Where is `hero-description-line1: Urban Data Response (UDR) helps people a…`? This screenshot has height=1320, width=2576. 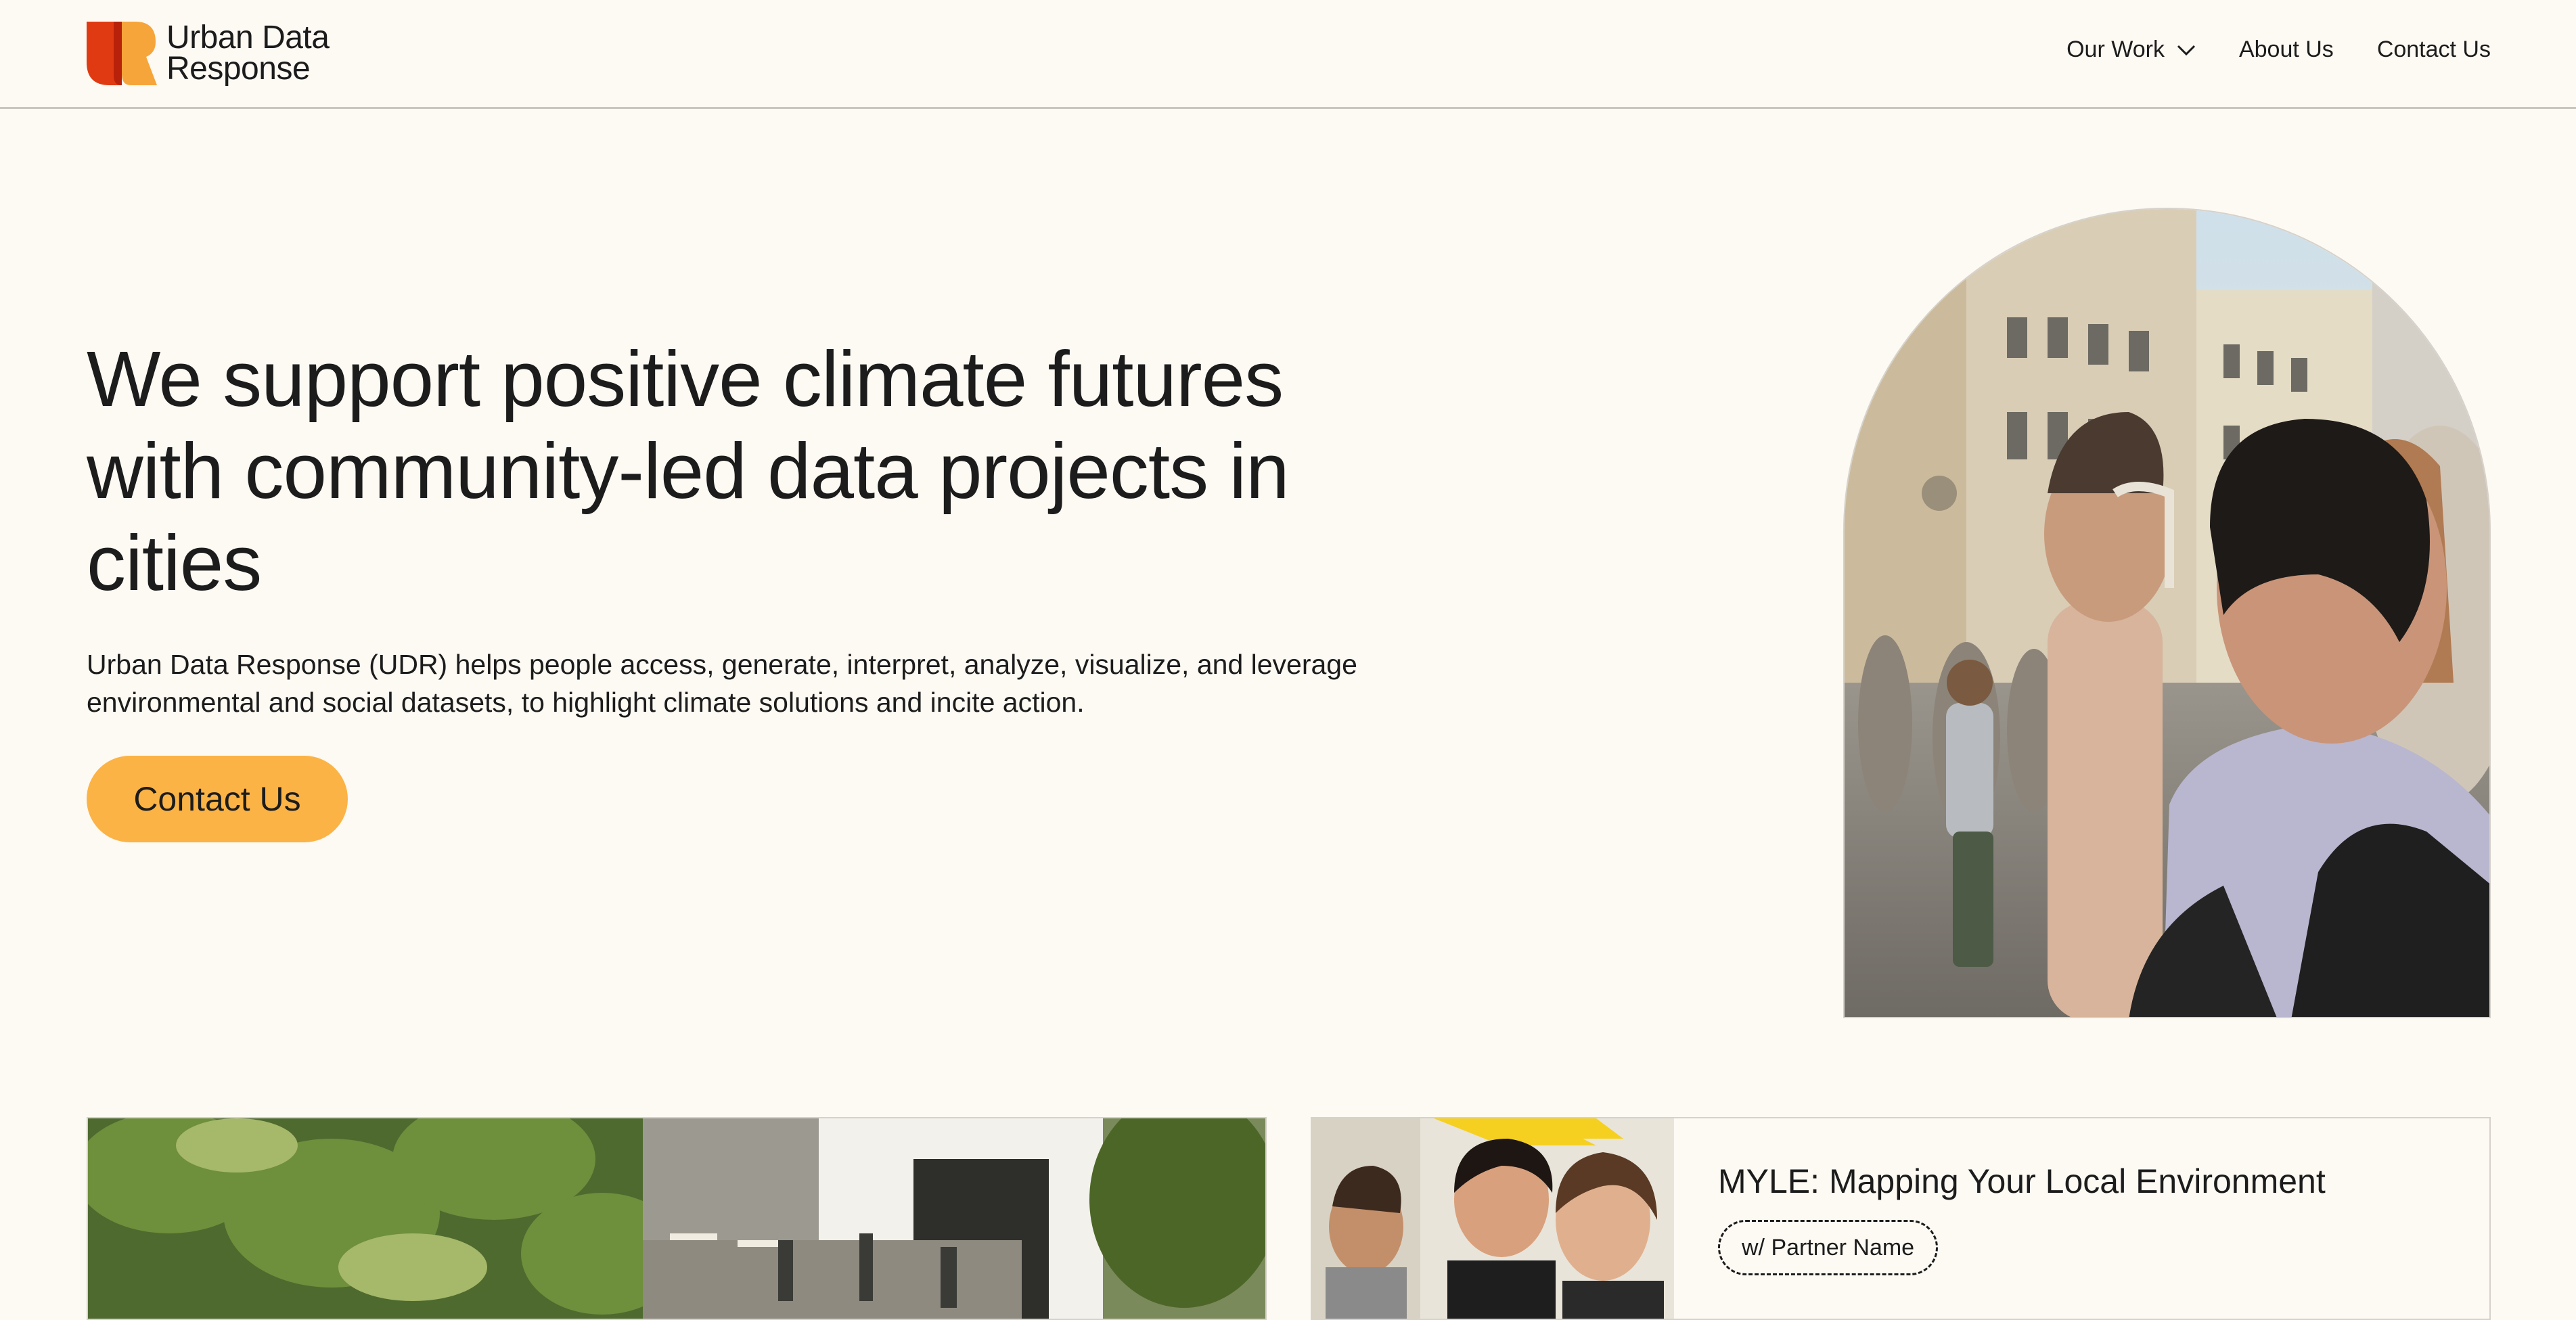 hero-description-line1: Urban Data Response (UDR) helps people a… is located at coordinates (722, 664).